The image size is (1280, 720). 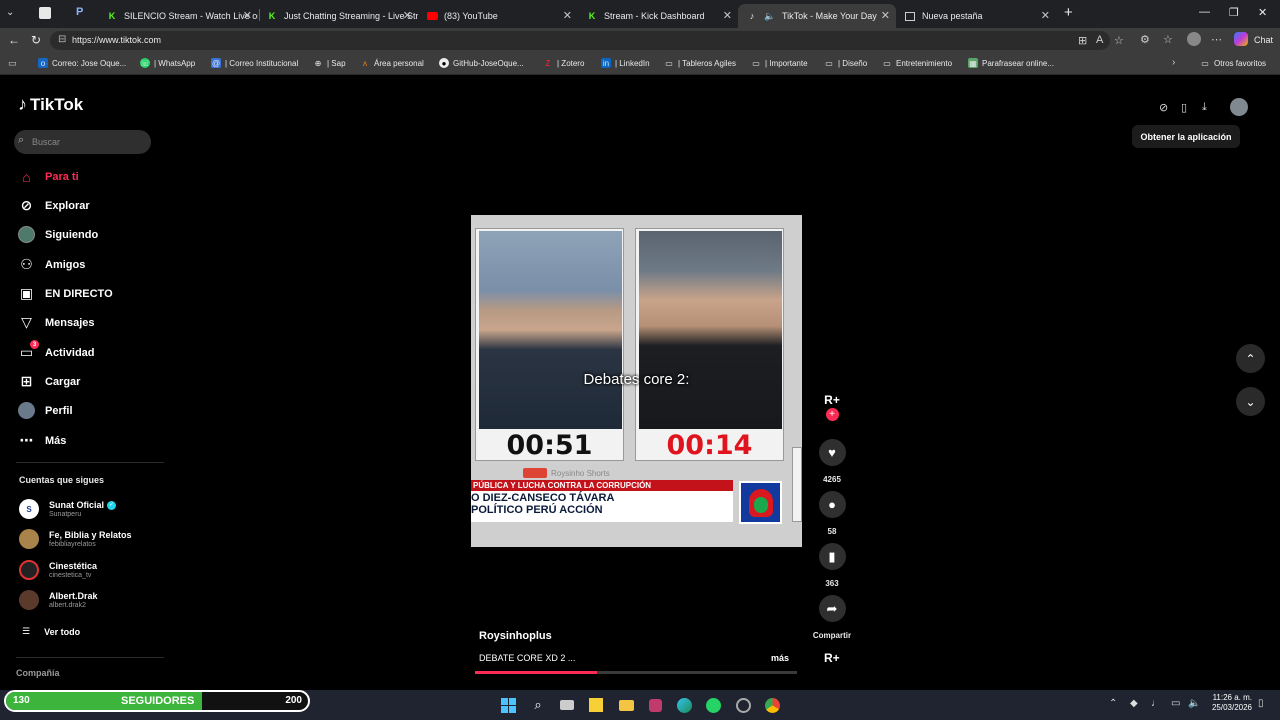 I want to click on site-info-icon: ⊟, so click(x=62, y=39).